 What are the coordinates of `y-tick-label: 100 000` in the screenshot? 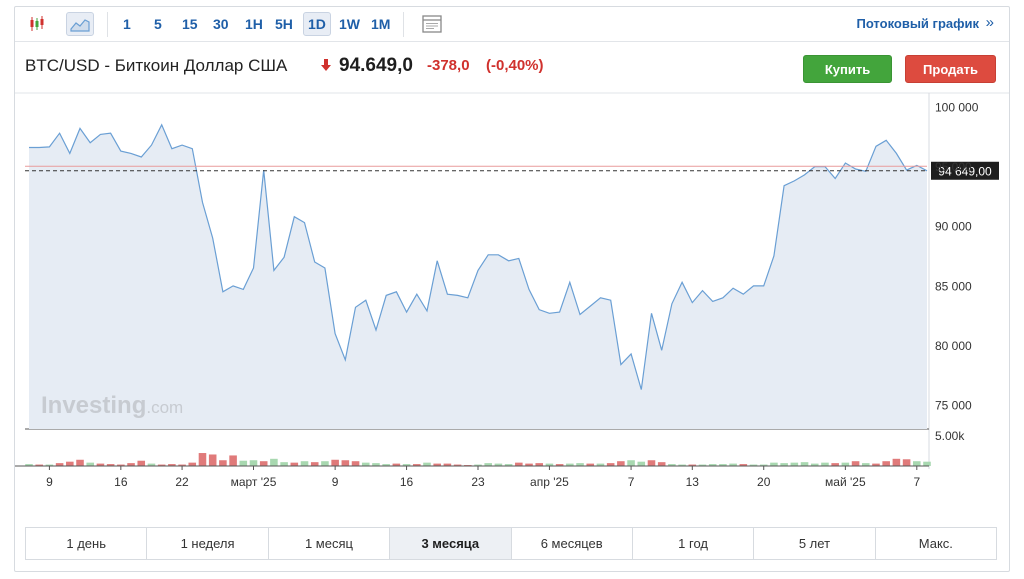 It's located at (957, 107).